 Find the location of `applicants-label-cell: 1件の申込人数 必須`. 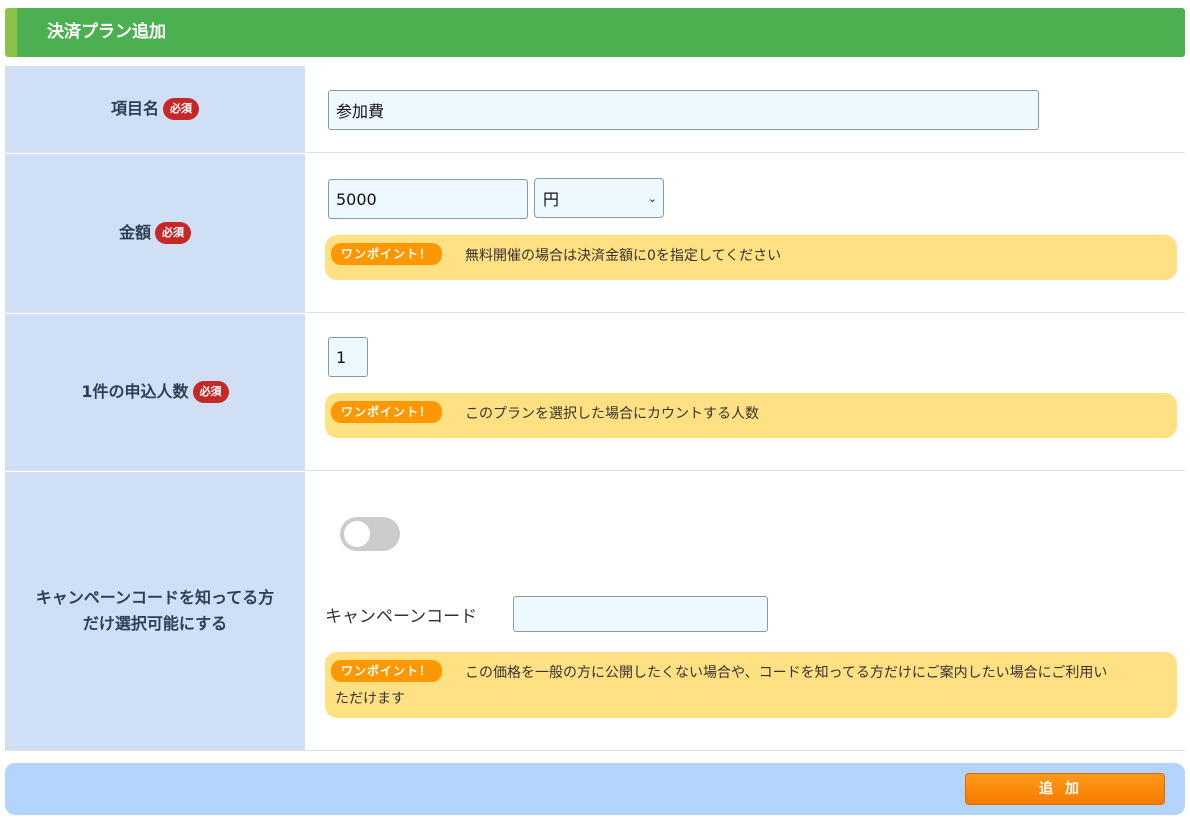

applicants-label-cell: 1件の申込人数 必須 is located at coordinates (155, 392).